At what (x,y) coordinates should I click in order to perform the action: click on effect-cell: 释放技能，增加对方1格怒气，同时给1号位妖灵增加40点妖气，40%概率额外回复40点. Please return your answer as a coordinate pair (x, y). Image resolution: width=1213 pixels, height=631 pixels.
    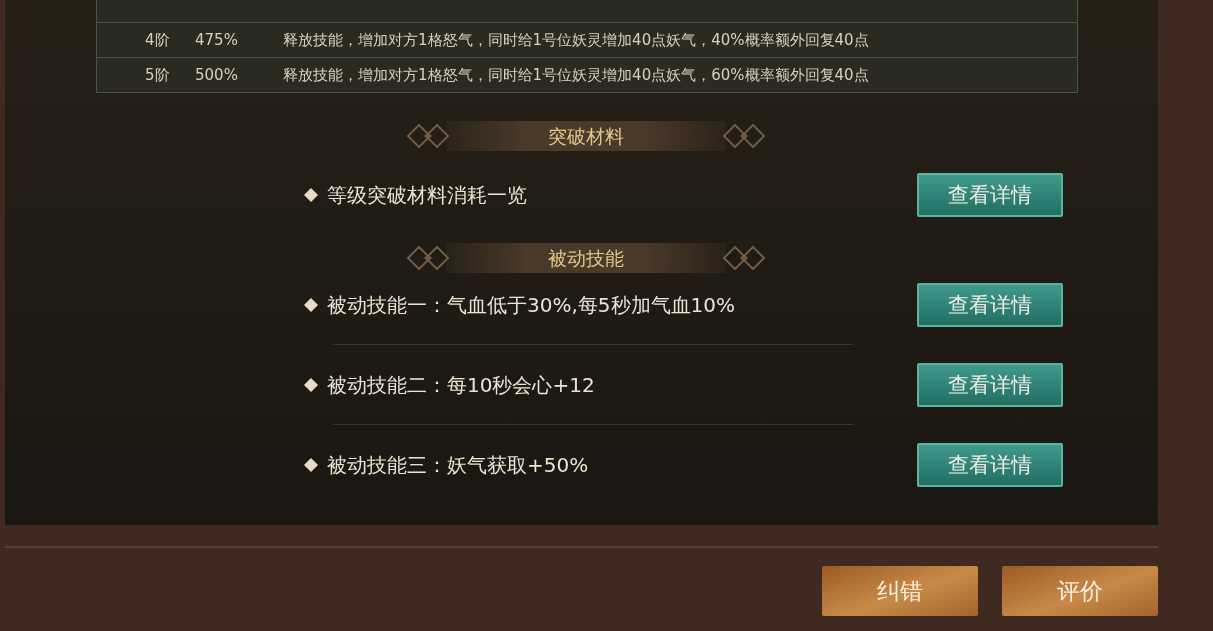
    Looking at the image, I should click on (576, 40).